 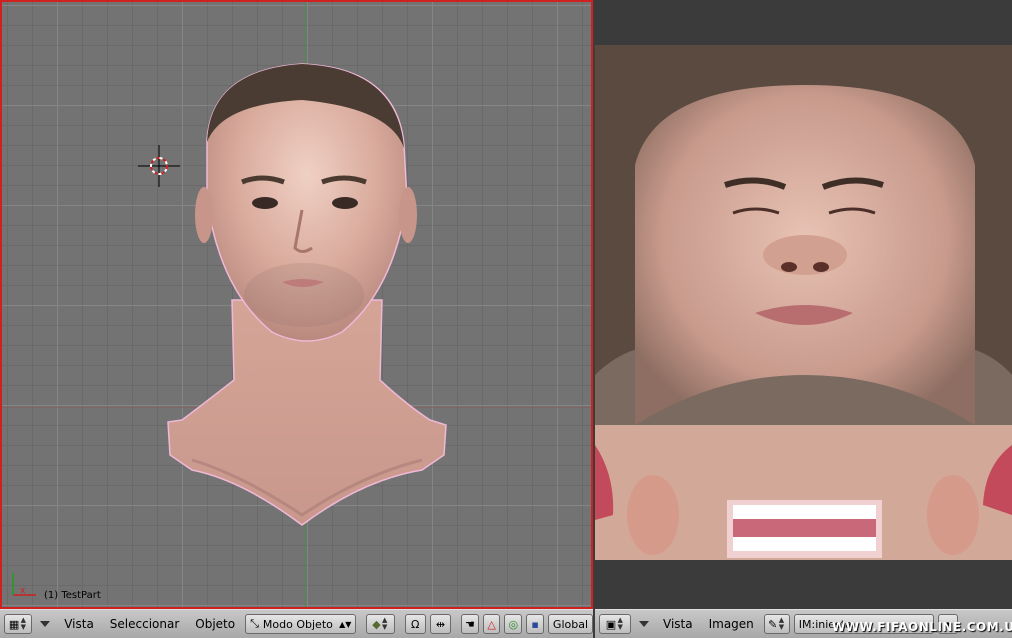 I want to click on 3d-cursor-icon, so click(x=159, y=166).